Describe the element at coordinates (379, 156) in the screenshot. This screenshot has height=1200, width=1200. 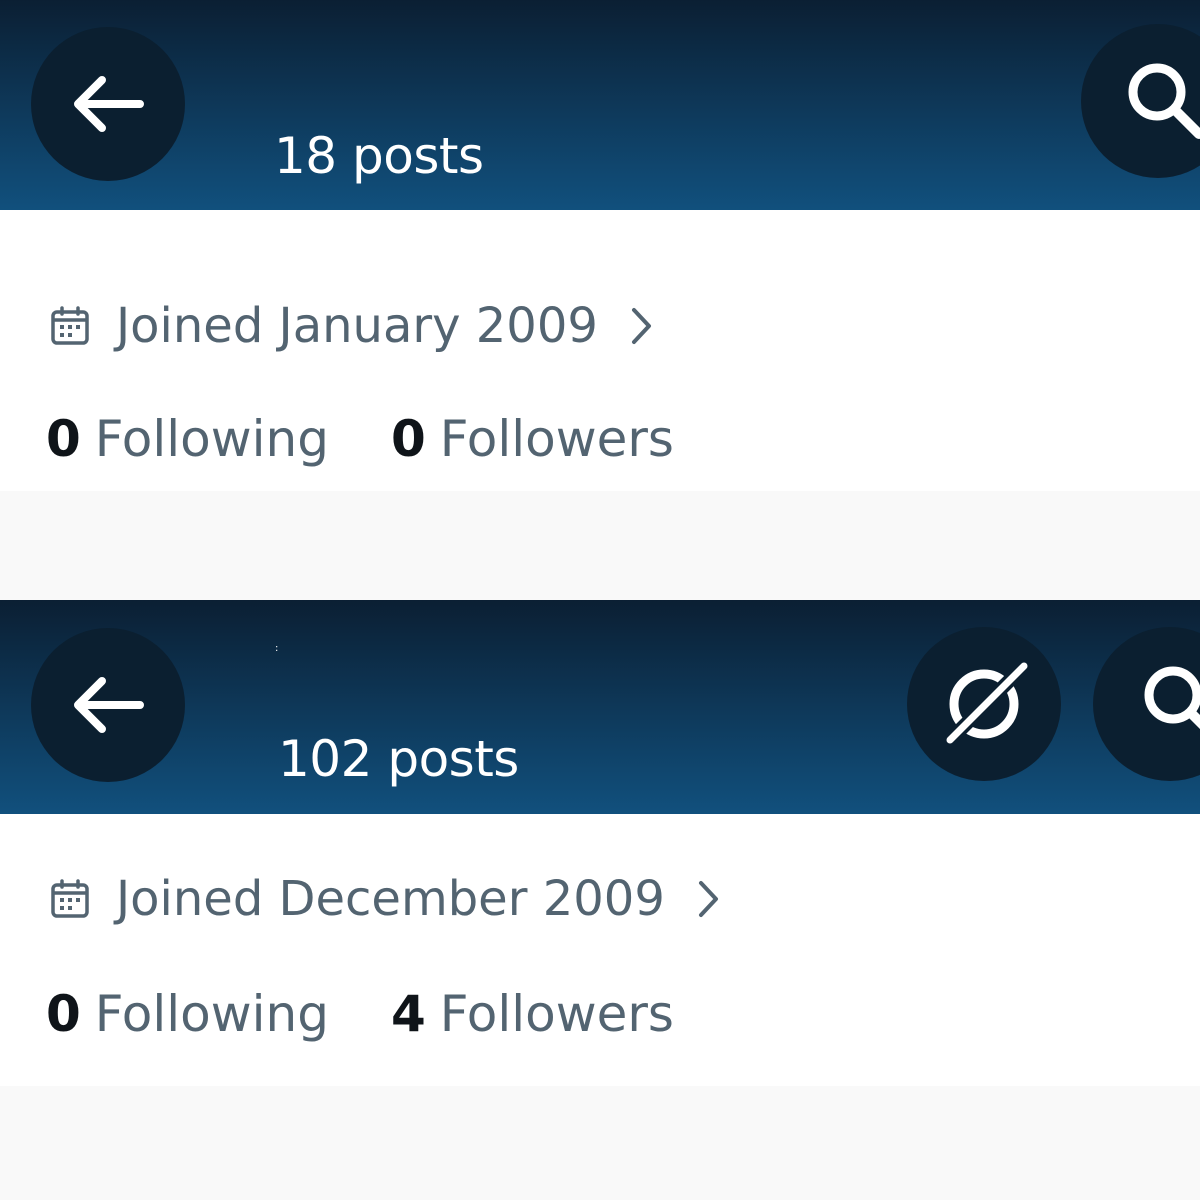
I see `posts-count: 18 posts` at that location.